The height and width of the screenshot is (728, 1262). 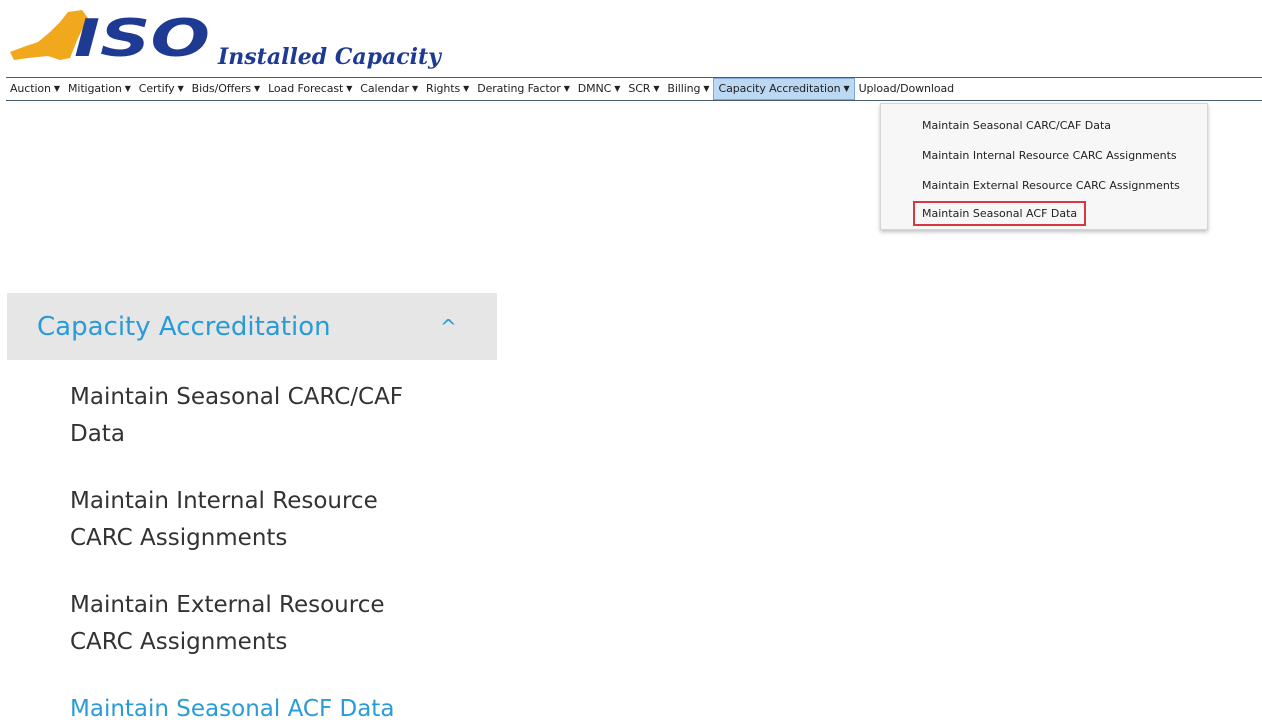 What do you see at coordinates (639, 88) in the screenshot?
I see `menu-item-label: SCR` at bounding box center [639, 88].